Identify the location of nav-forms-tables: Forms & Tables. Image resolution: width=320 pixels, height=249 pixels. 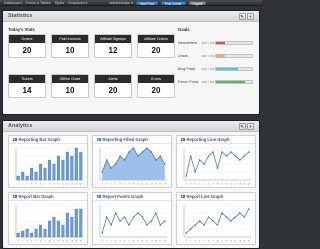
(38, 3).